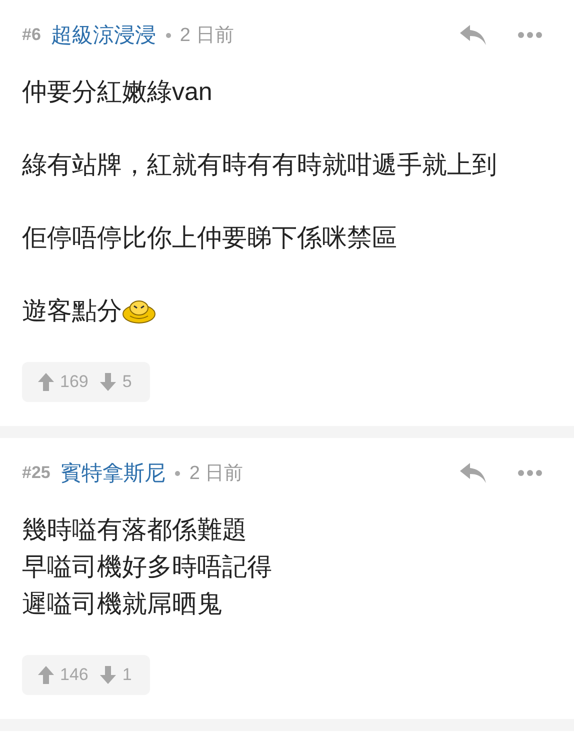 Image resolution: width=574 pixels, height=738 pixels. Describe the element at coordinates (72, 311) in the screenshot. I see `comment-text: 遊客點分` at that location.